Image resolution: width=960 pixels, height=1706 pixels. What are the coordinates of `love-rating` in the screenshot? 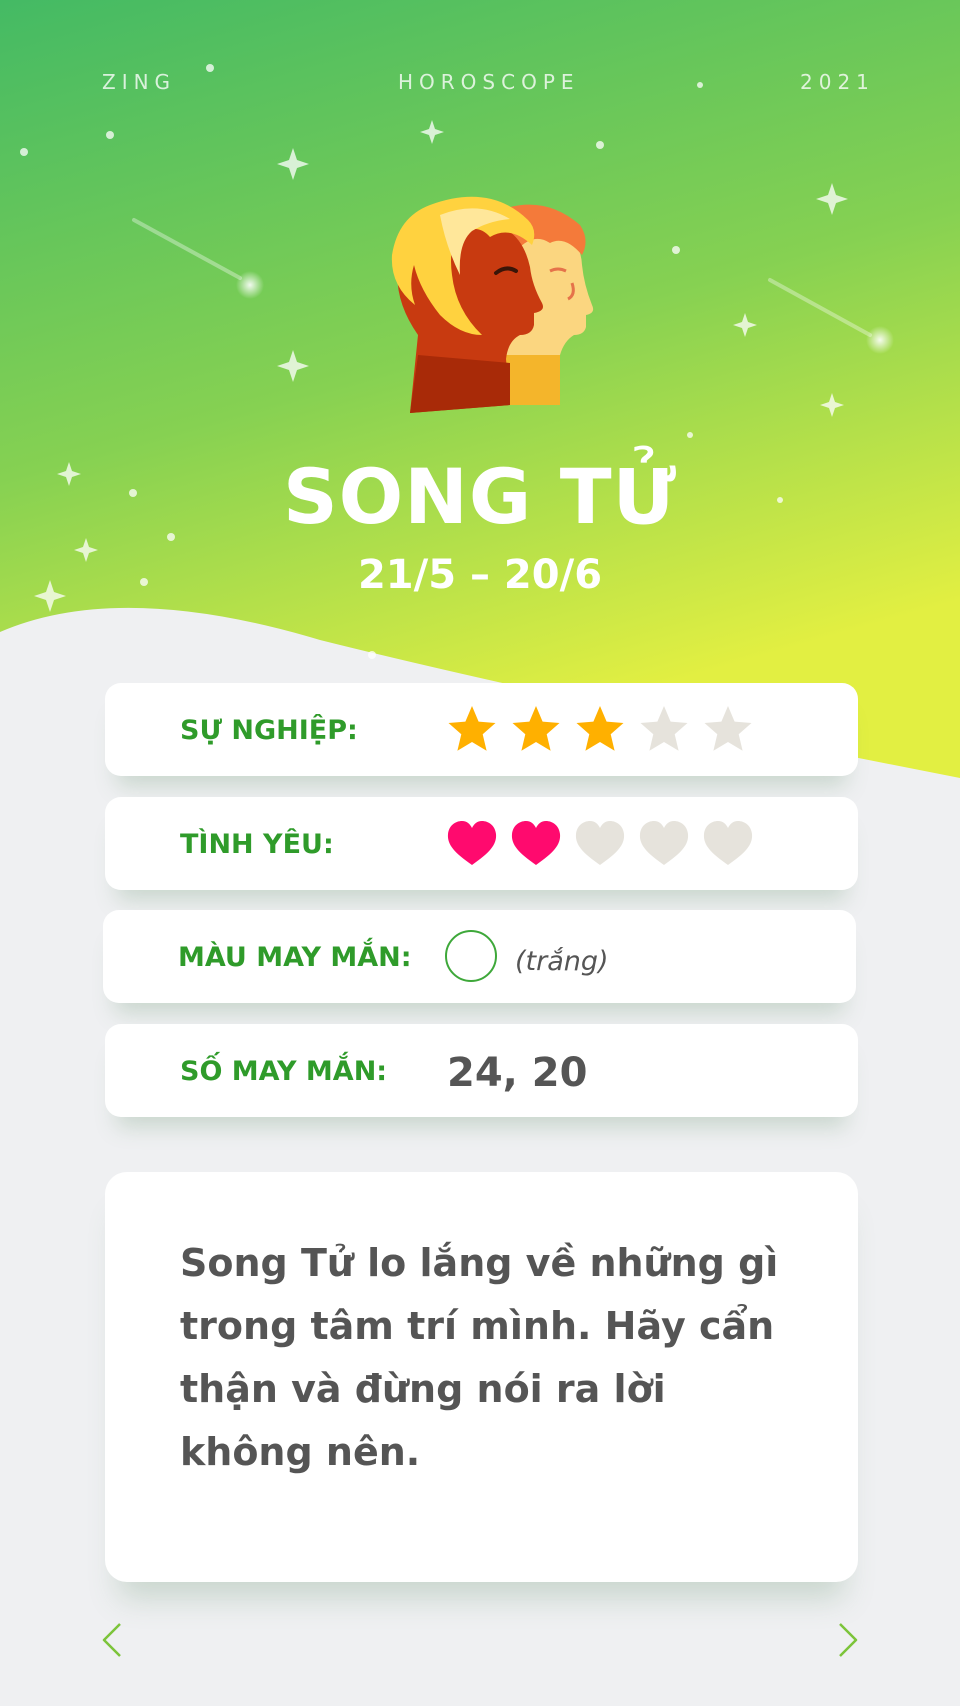 It's located at (600, 844).